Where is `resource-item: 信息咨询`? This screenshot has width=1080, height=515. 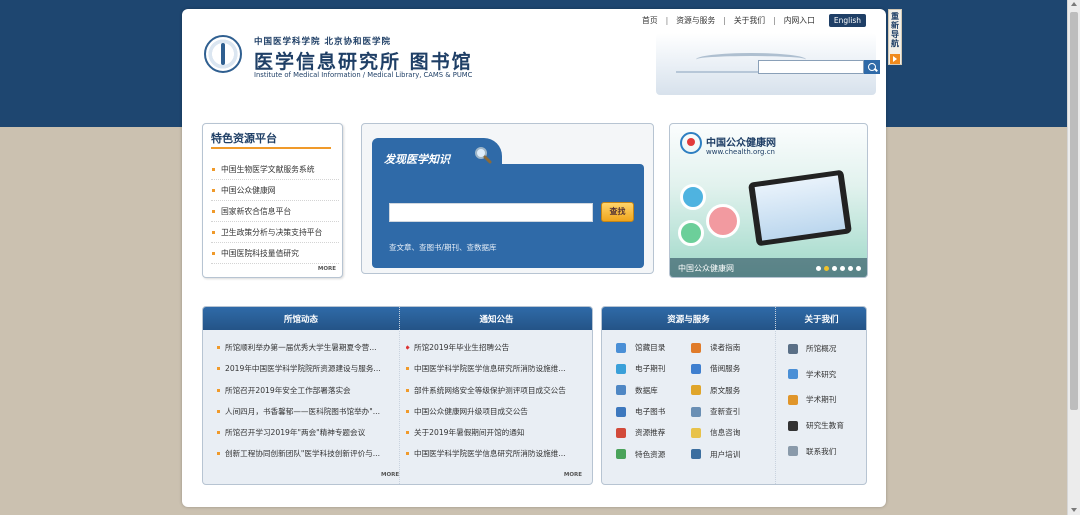
resource-item: 信息咨询 is located at coordinates (728, 432).